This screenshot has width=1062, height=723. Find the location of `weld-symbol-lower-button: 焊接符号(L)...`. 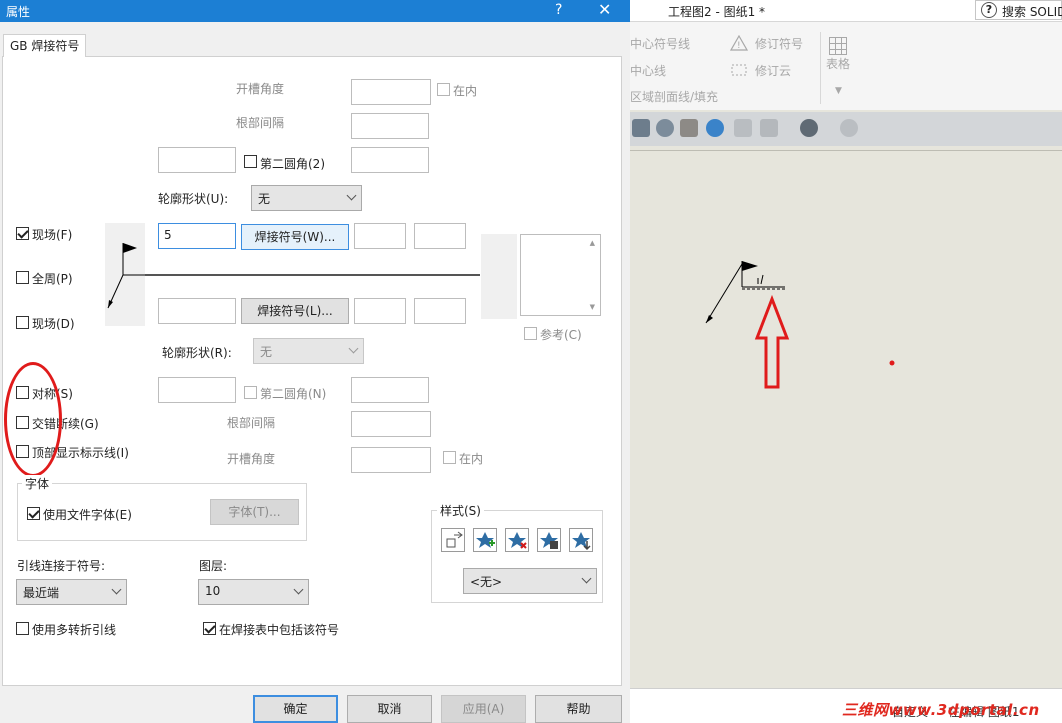

weld-symbol-lower-button: 焊接符号(L)... is located at coordinates (295, 311).